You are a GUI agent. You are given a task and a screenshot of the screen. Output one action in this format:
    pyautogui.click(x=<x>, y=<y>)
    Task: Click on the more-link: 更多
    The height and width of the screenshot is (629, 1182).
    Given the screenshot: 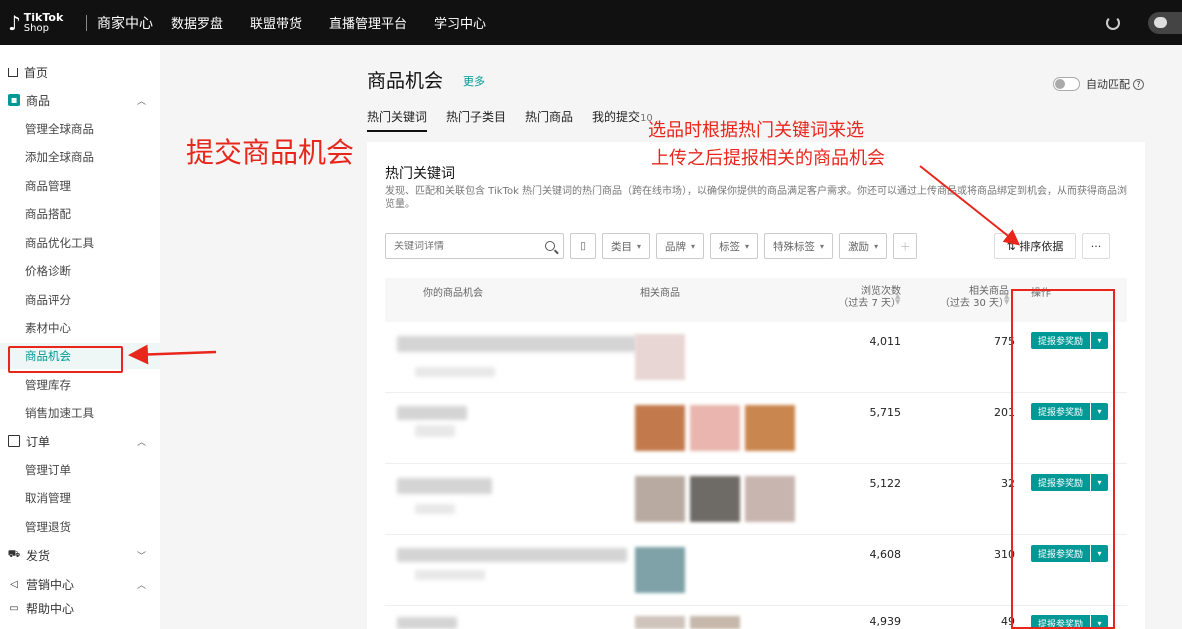 What is the action you would take?
    pyautogui.click(x=474, y=81)
    